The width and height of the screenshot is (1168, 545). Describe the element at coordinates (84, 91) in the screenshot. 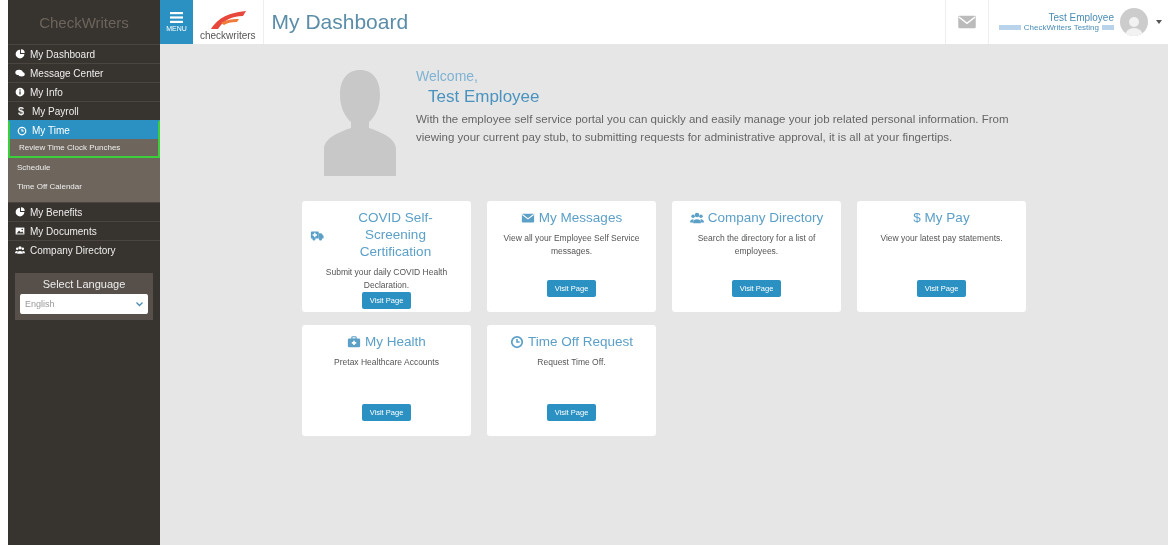

I see `sidebar-item: My Info` at that location.